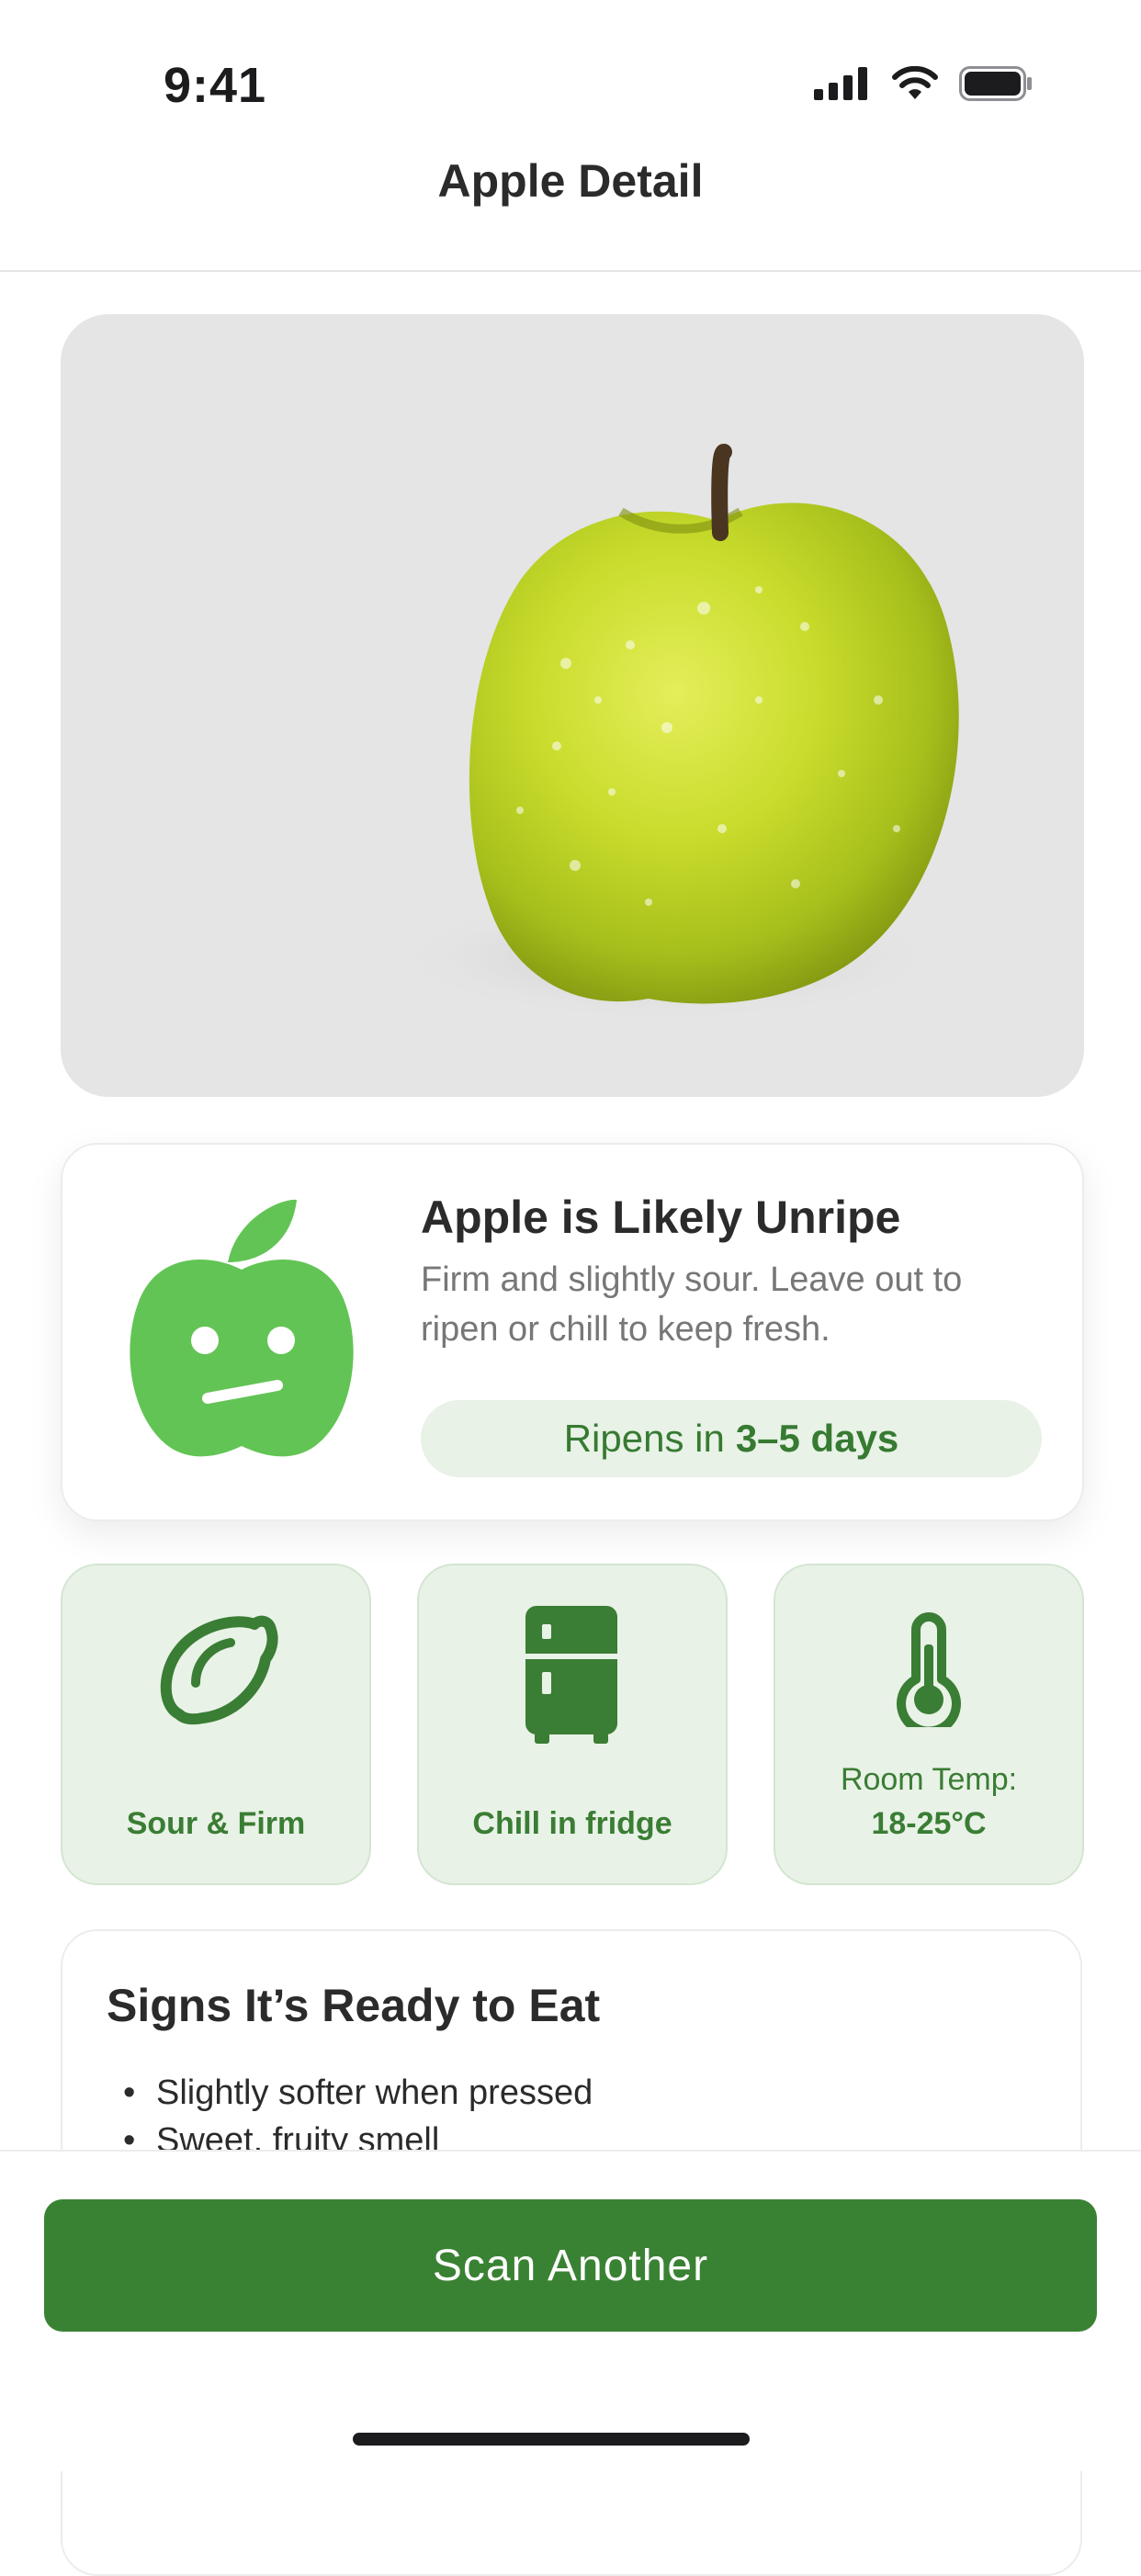 This screenshot has width=1141, height=2576. Describe the element at coordinates (817, 1438) in the screenshot. I see `ripens-in-value: 3–5 days` at that location.